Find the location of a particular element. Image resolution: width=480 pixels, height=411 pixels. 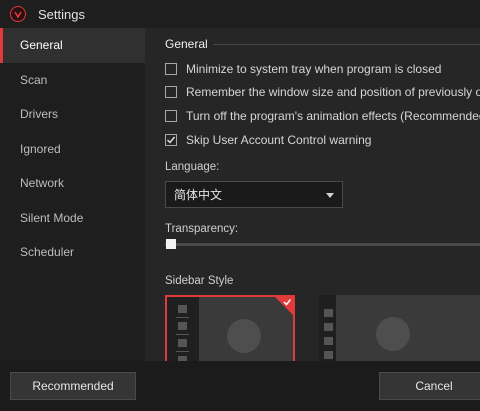

app-logo-icon is located at coordinates (18, 14).